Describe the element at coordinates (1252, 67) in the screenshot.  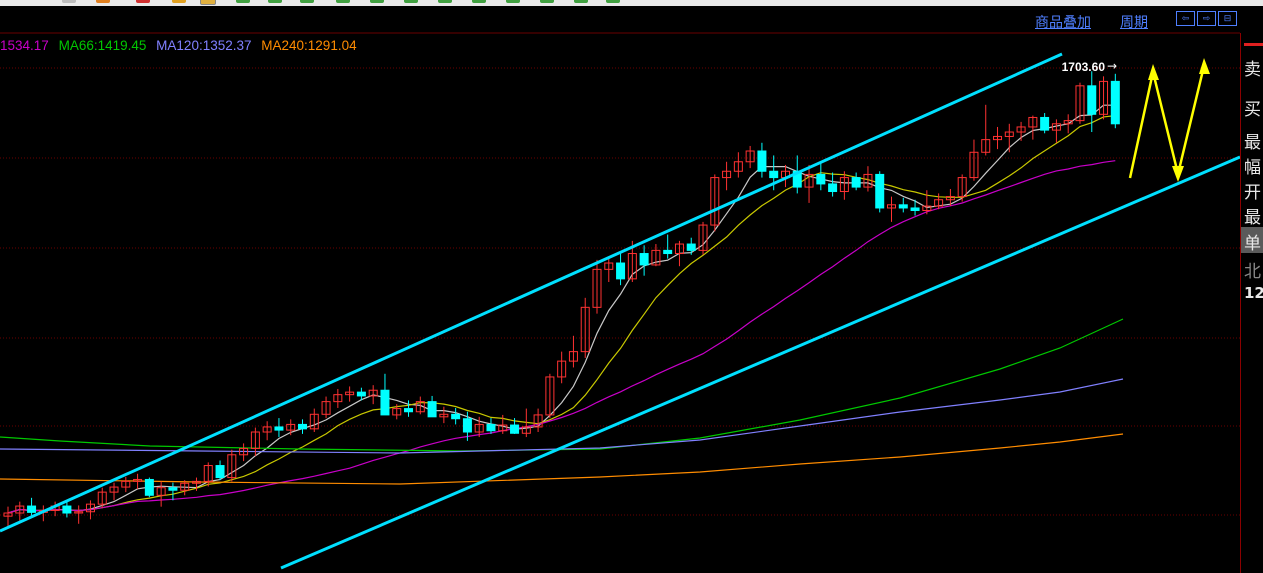
I see `panel-label-sell: 卖` at that location.